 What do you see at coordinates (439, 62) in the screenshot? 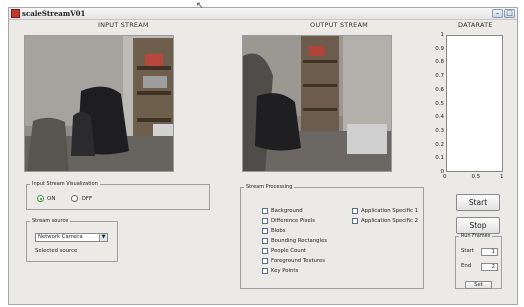
I see `y-tick-label: 0.8` at bounding box center [439, 62].